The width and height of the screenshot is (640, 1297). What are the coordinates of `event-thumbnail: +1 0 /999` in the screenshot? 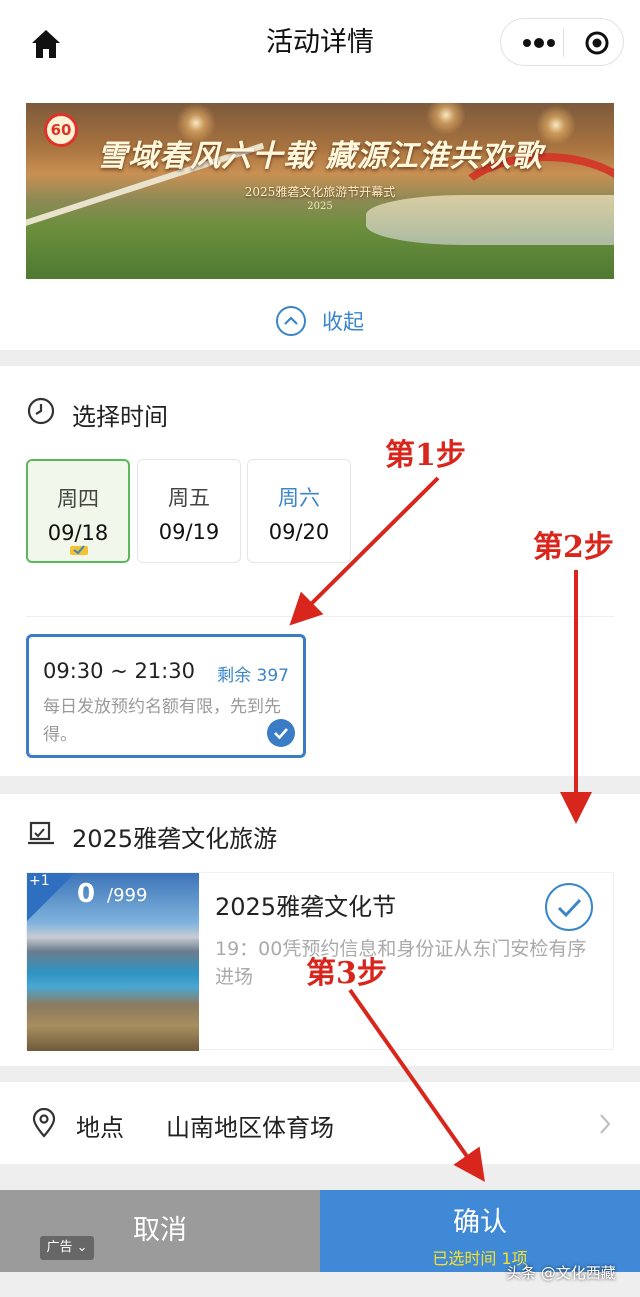 It's located at (113, 962).